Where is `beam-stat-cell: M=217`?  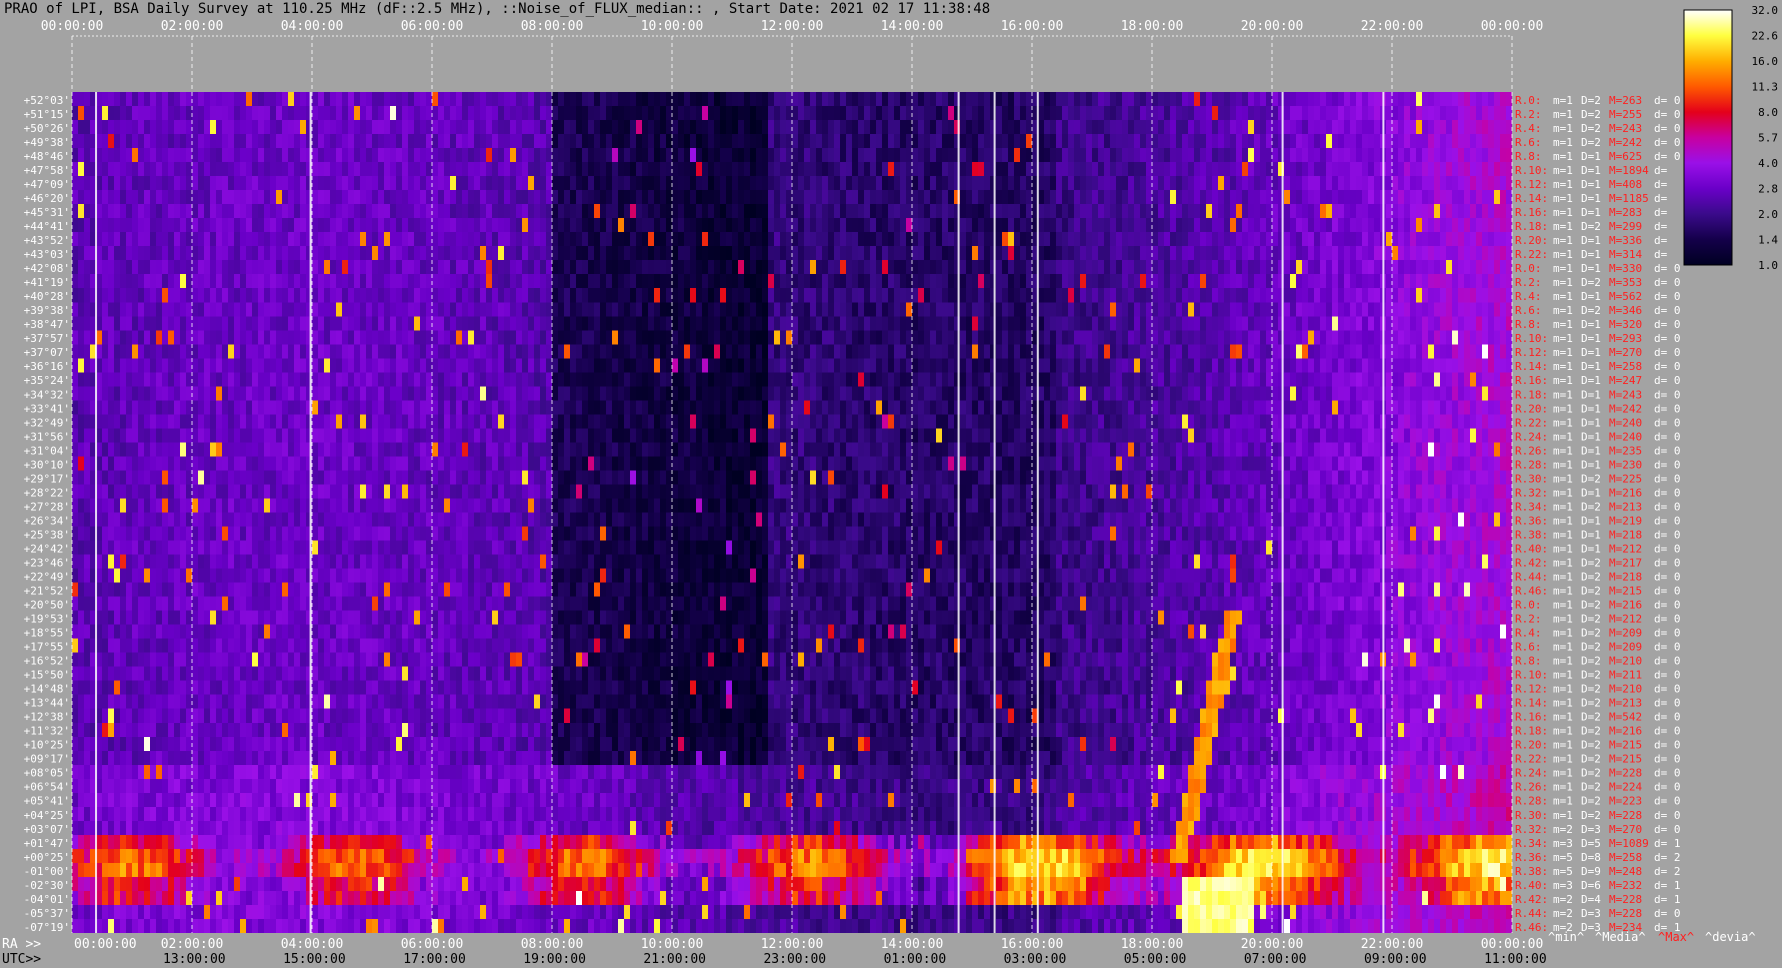
beam-stat-cell: M=217 is located at coordinates (1625, 562).